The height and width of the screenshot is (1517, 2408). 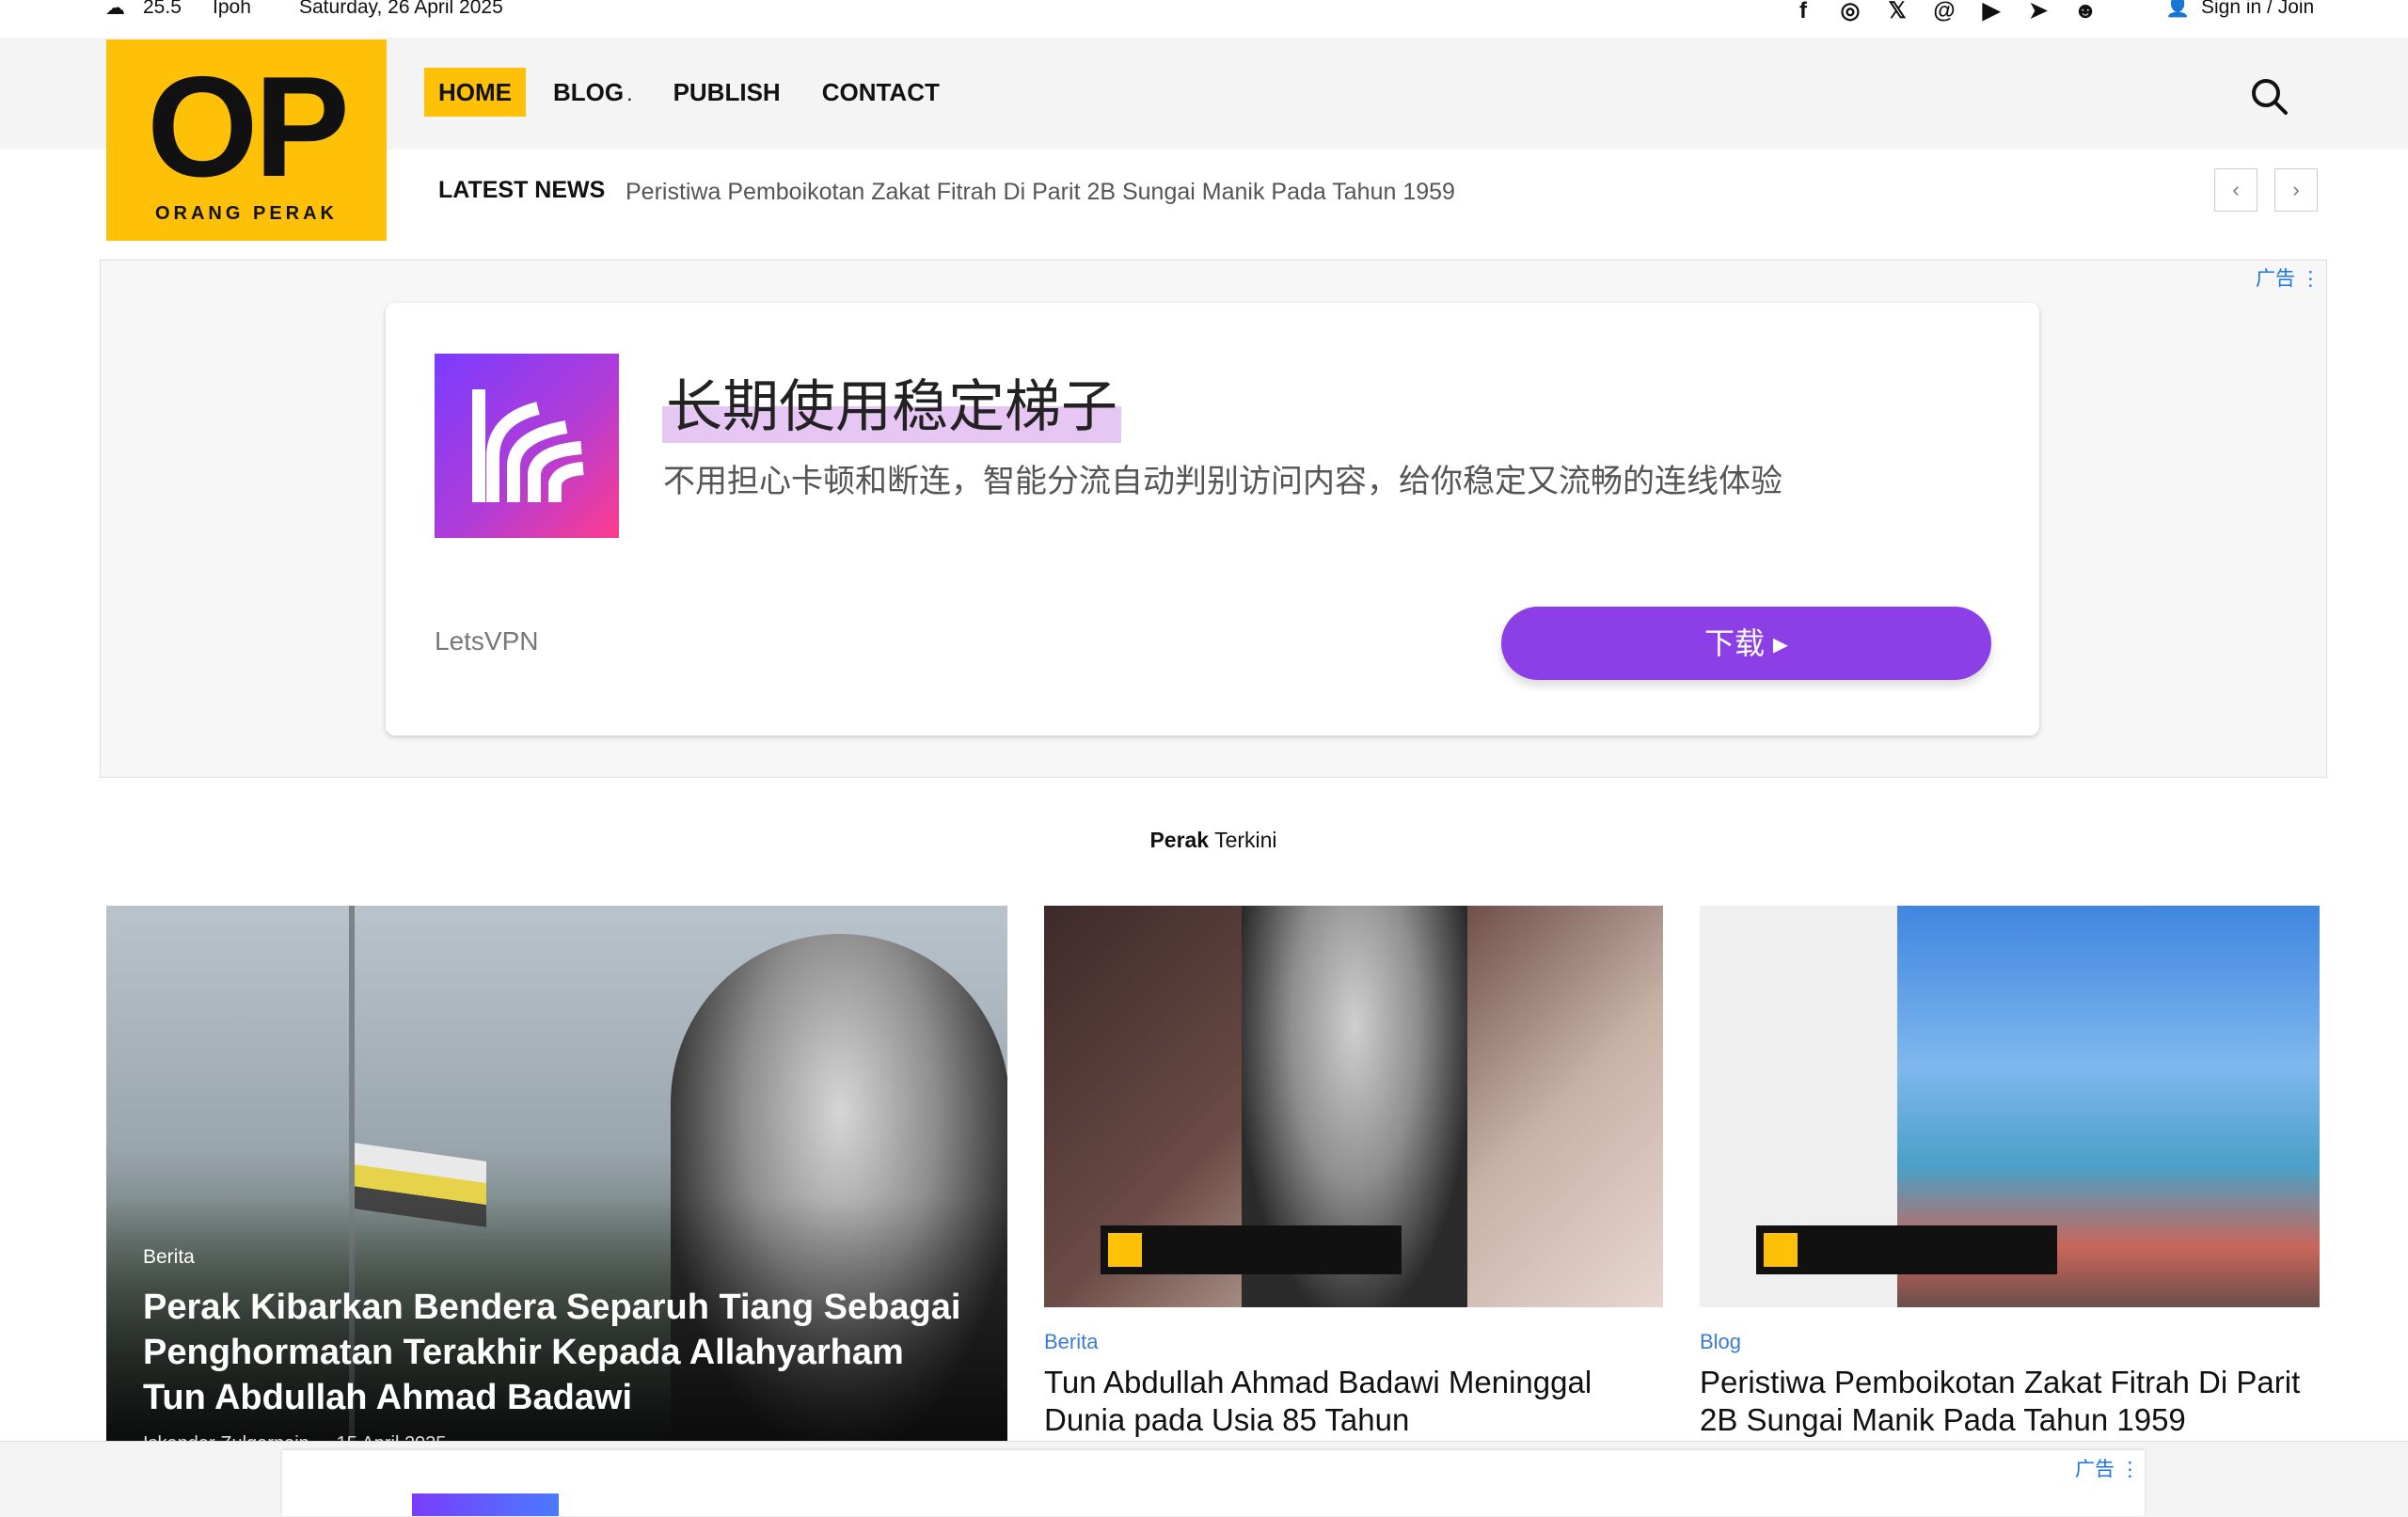 I want to click on search-icon, so click(x=2268, y=96).